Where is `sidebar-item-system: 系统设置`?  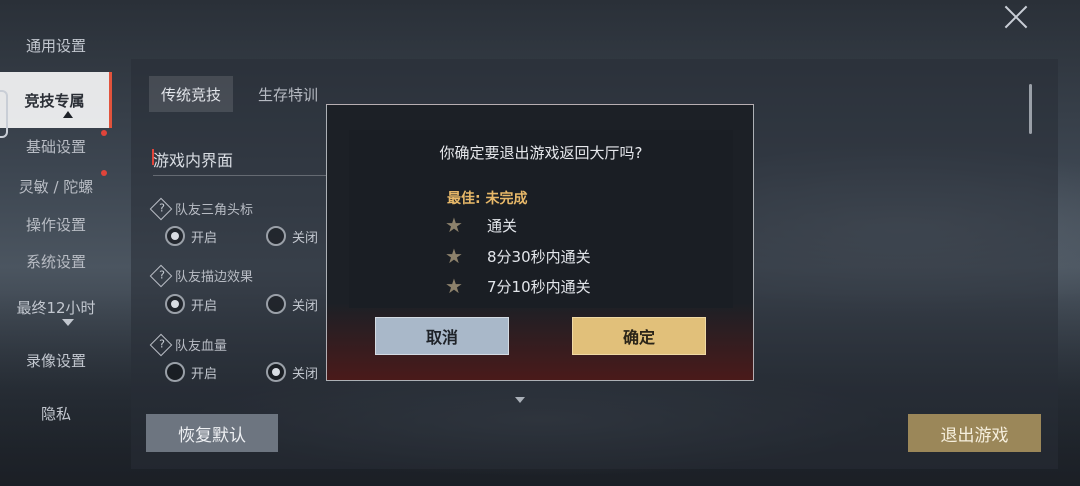
sidebar-item-system: 系统设置 is located at coordinates (56, 261).